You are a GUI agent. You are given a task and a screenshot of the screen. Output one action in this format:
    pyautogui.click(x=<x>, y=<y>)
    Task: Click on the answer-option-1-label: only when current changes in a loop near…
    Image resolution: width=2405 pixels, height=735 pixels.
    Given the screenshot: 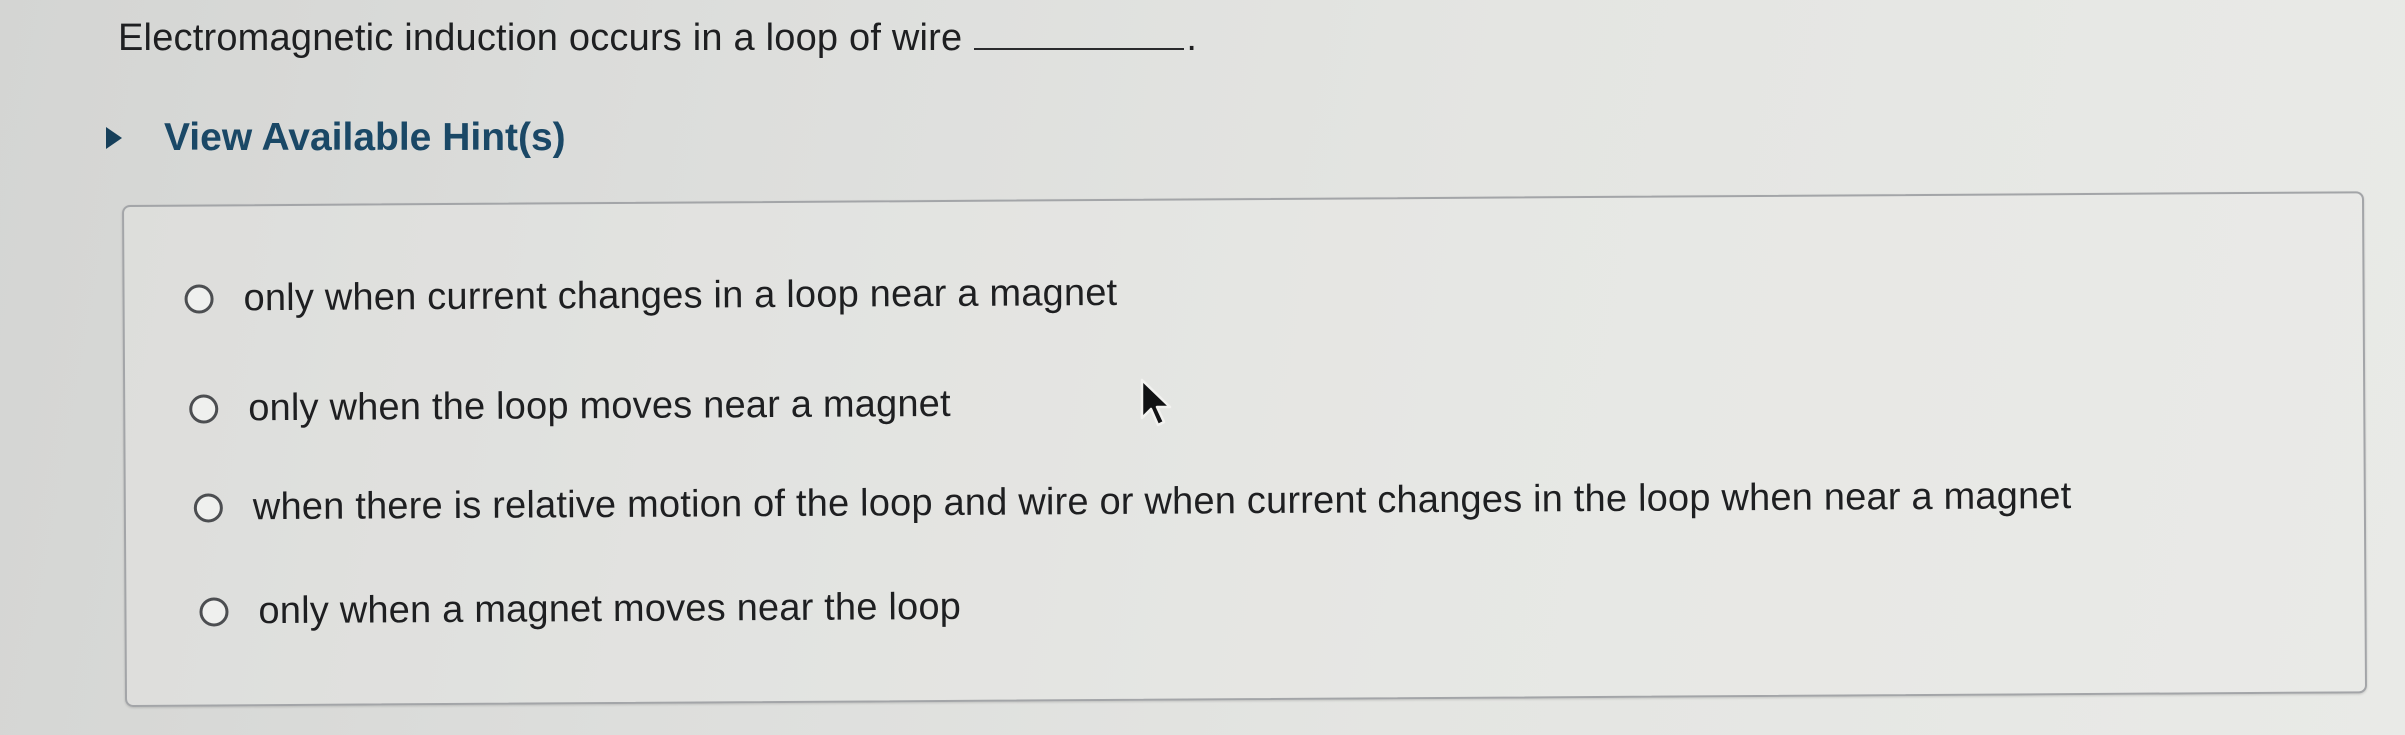 What is the action you would take?
    pyautogui.click(x=680, y=295)
    